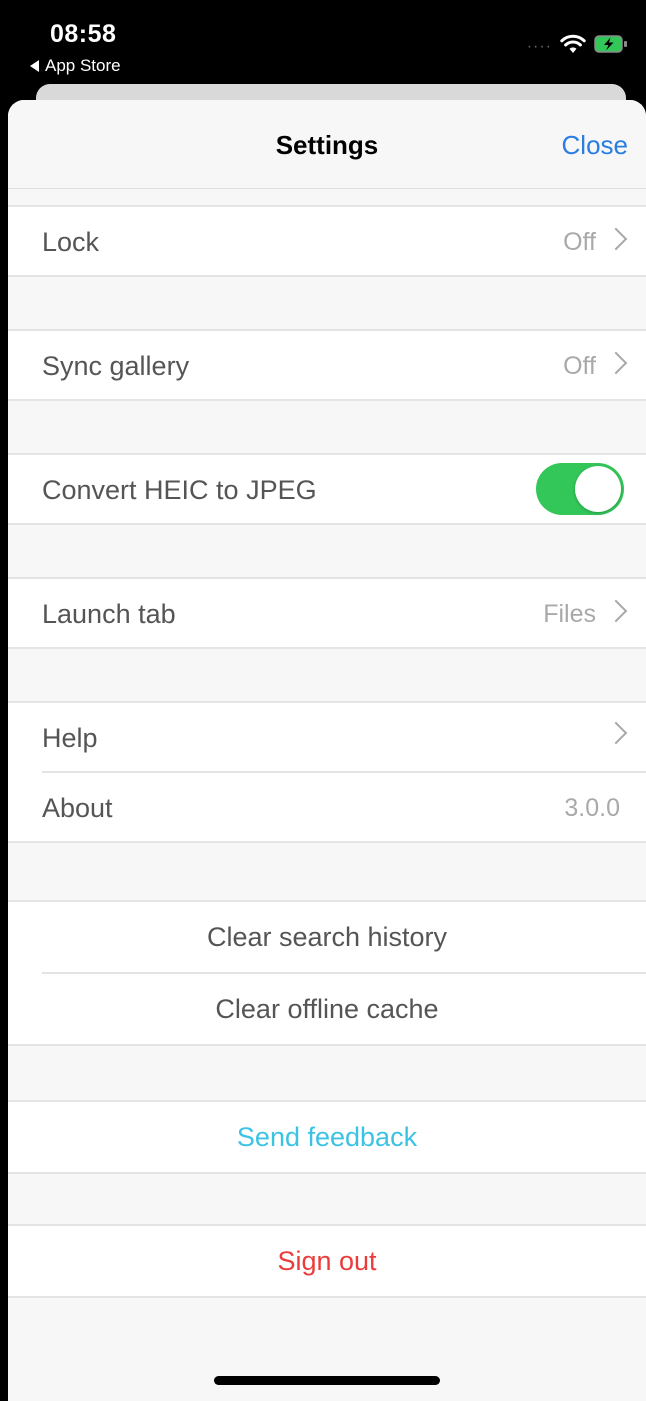 Image resolution: width=646 pixels, height=1401 pixels. Describe the element at coordinates (70, 738) in the screenshot. I see `help-label: Help` at that location.